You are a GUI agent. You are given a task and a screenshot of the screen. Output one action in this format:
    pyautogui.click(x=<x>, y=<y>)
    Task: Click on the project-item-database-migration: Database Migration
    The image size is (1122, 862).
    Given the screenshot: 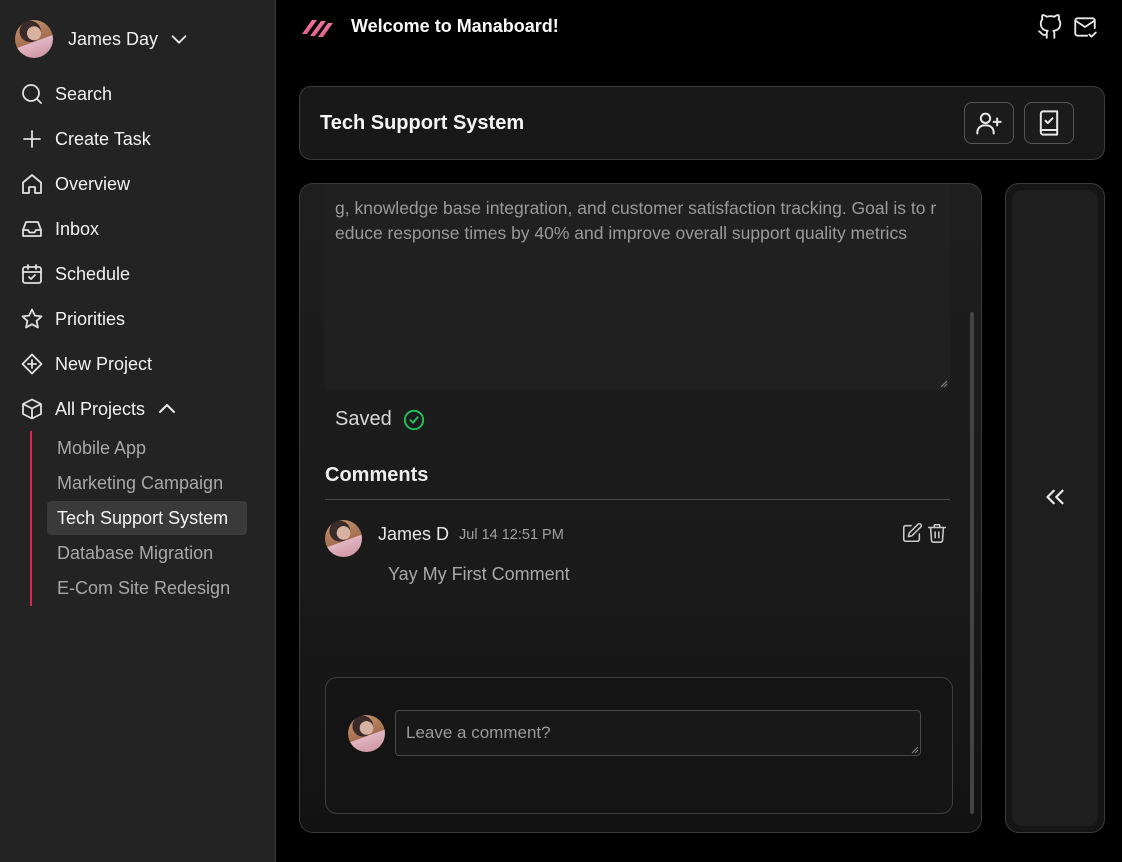 What is the action you would take?
    pyautogui.click(x=147, y=553)
    